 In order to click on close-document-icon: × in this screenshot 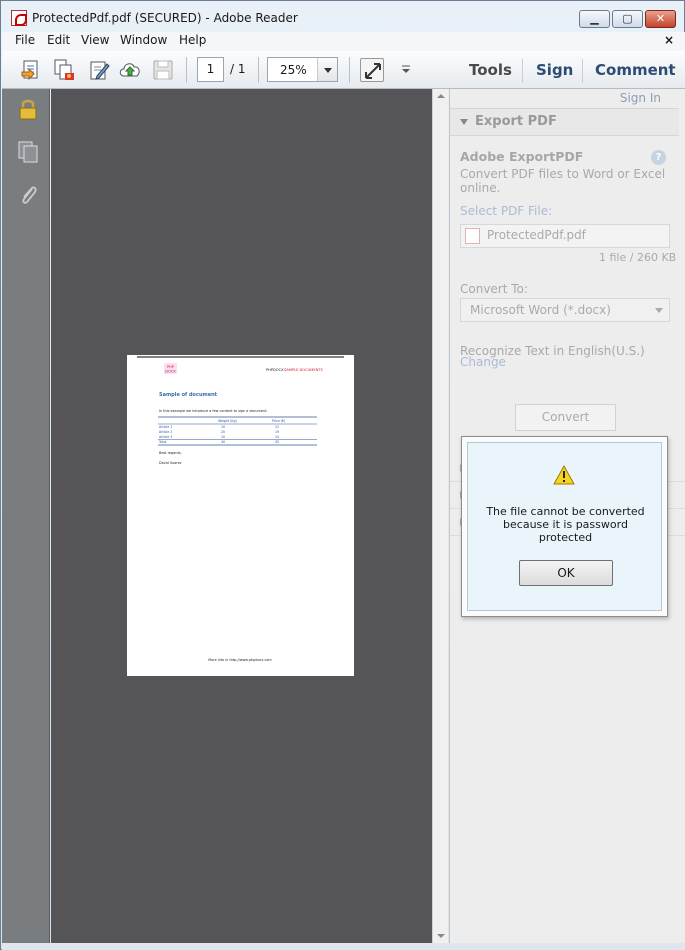, I will do `click(669, 40)`.